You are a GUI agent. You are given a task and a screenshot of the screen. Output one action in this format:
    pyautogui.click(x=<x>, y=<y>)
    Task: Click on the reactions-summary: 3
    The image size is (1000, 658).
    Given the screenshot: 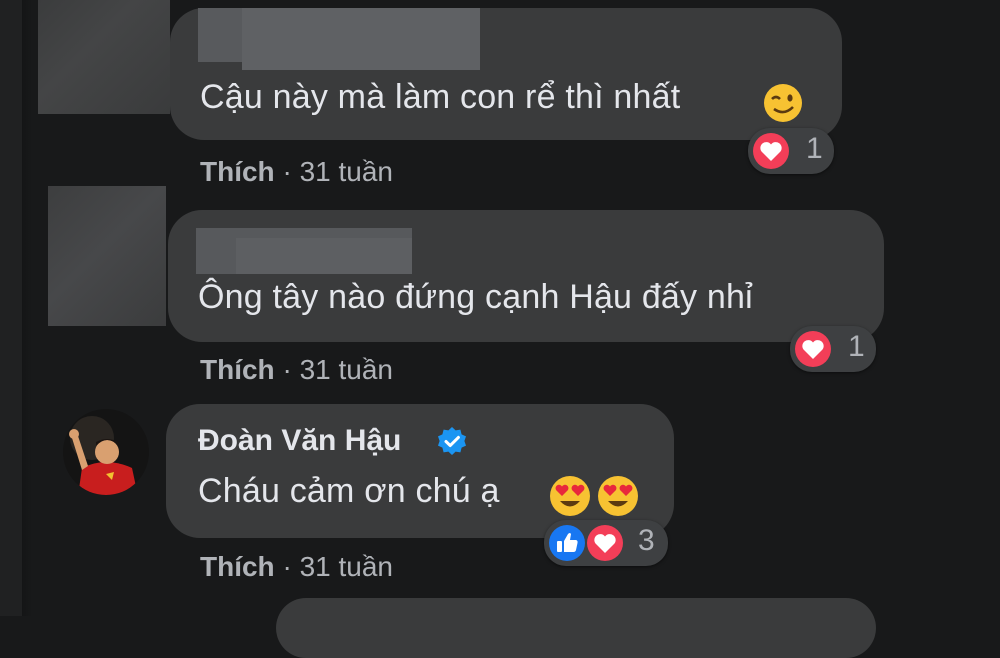 What is the action you would take?
    pyautogui.click(x=606, y=543)
    